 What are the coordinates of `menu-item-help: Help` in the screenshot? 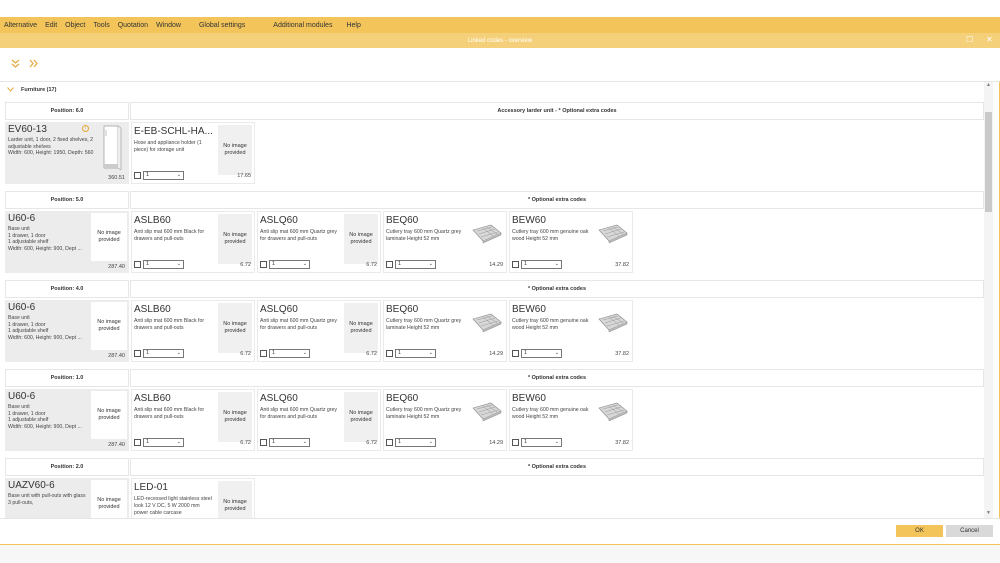 It's located at (353, 25).